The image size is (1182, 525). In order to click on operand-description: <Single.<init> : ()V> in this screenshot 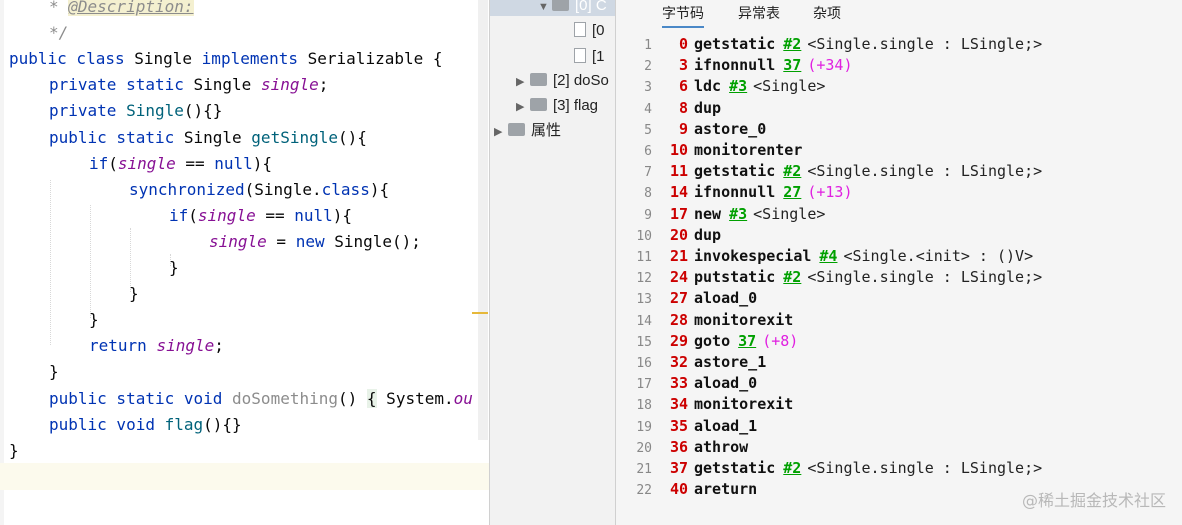, I will do `click(938, 256)`.